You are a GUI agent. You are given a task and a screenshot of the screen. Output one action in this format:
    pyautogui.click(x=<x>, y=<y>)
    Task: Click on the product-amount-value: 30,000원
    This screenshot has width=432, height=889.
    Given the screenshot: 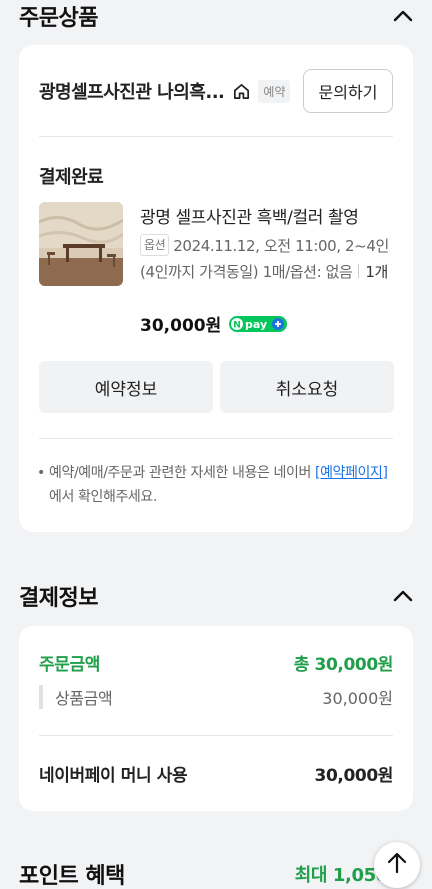 What is the action you would take?
    pyautogui.click(x=357, y=698)
    